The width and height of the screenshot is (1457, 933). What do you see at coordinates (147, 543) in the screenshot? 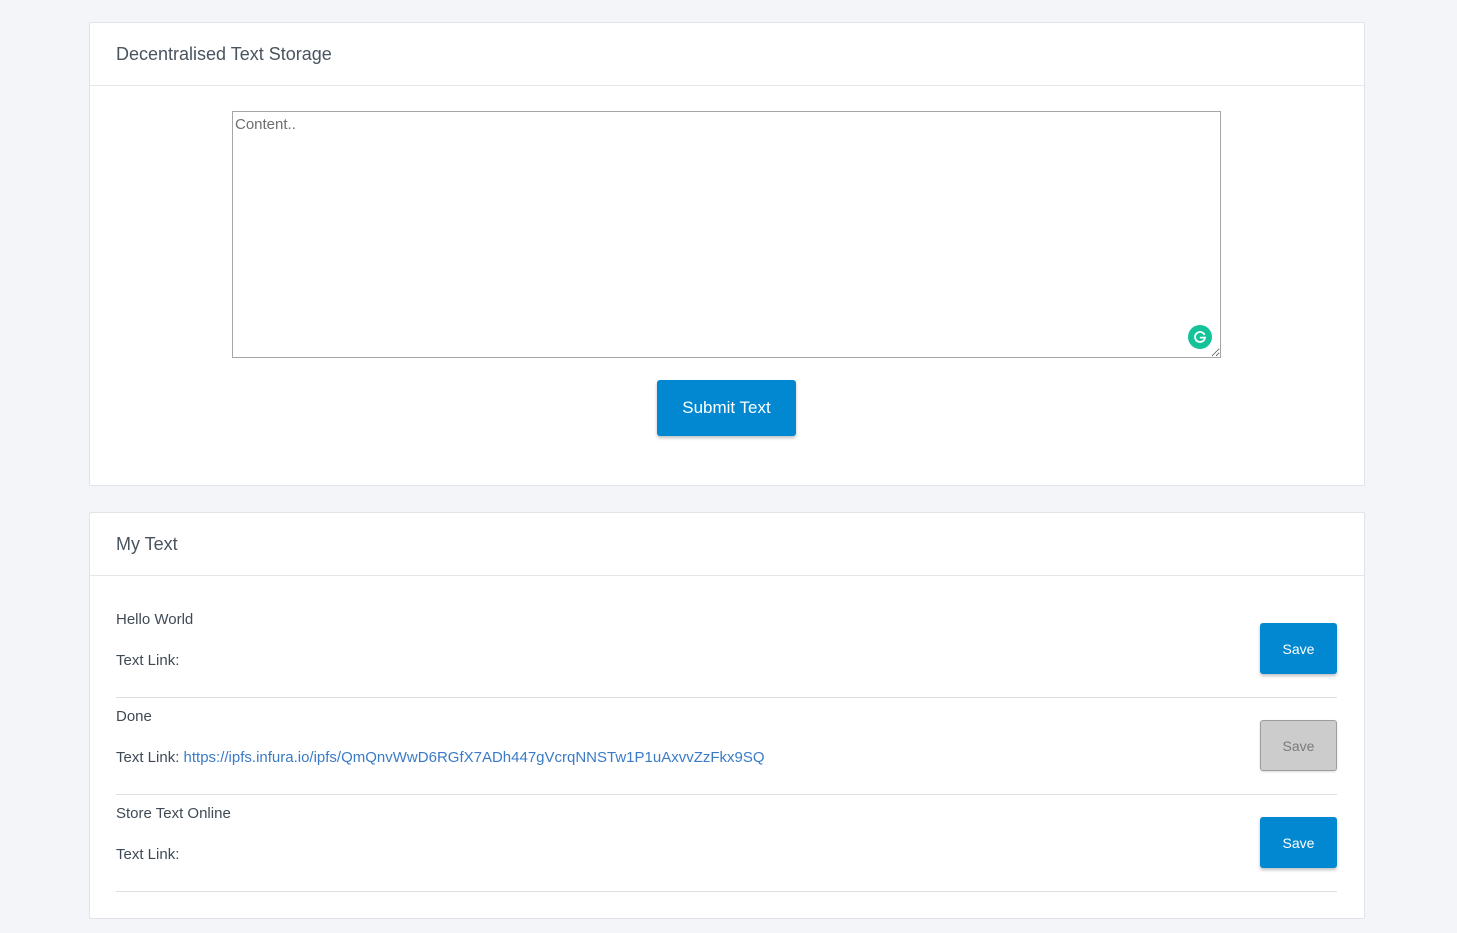
I see `my-text-card-title: My Text` at bounding box center [147, 543].